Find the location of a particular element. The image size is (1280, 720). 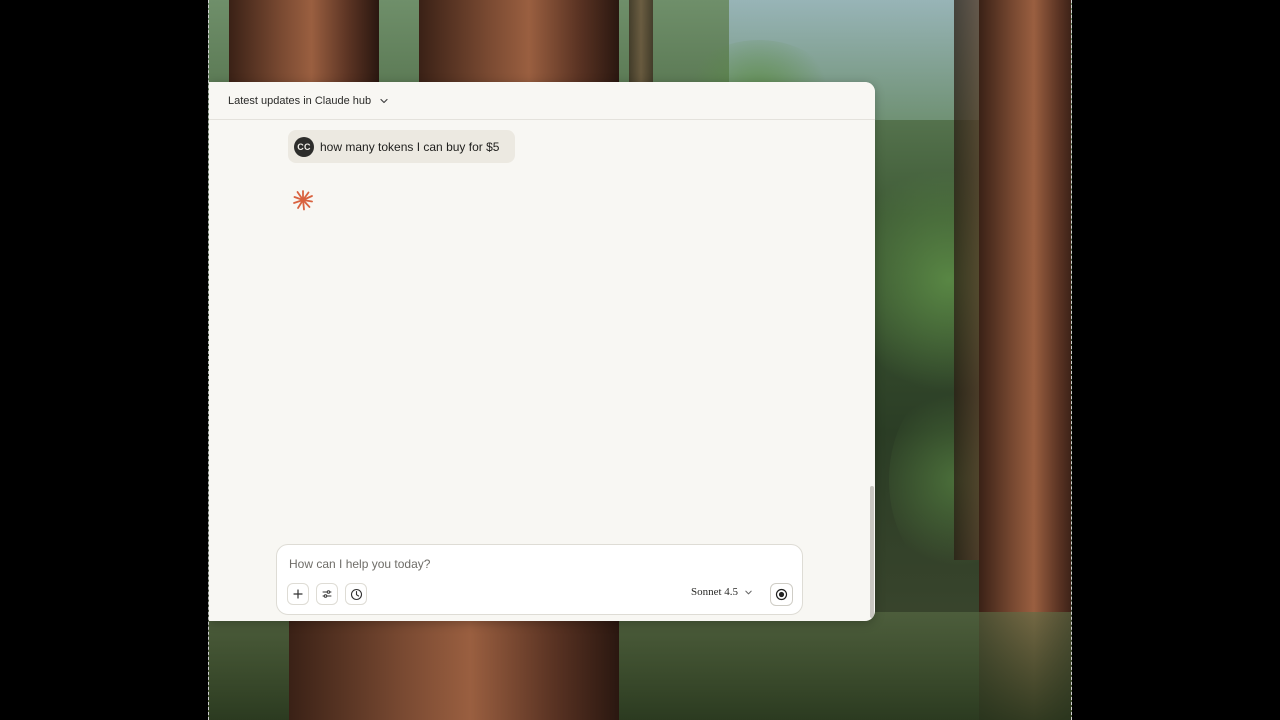

plus-icon is located at coordinates (298, 594).